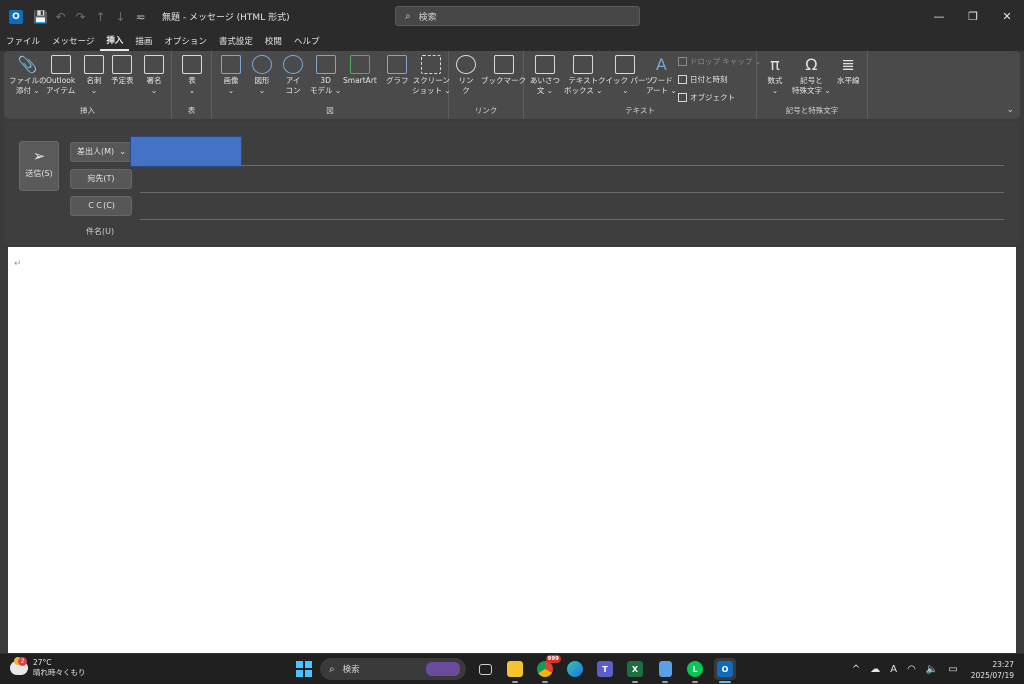 This screenshot has width=1024, height=684. Describe the element at coordinates (122, 80) in the screenshot. I see `calendar-label: 予定表` at that location.